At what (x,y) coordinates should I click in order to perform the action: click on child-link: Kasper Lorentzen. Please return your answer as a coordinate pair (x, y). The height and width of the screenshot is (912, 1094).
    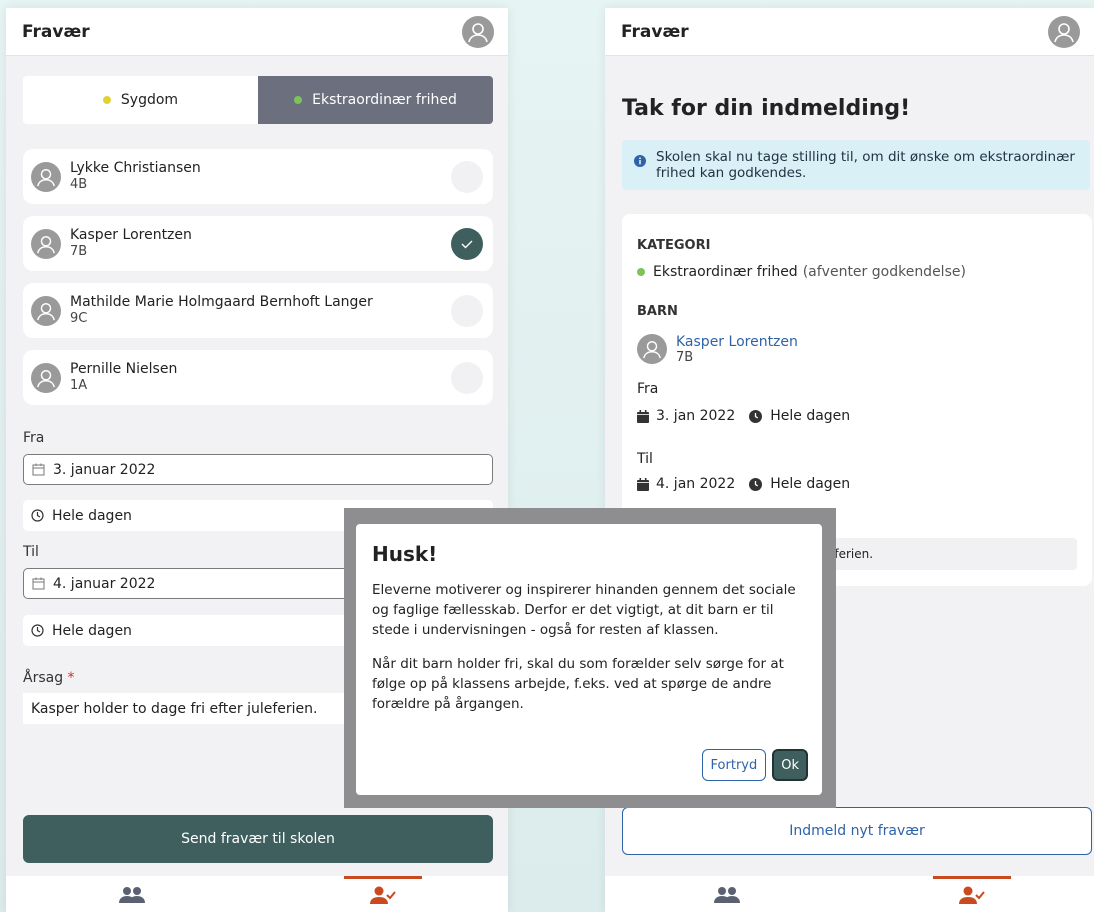
    Looking at the image, I should click on (737, 342).